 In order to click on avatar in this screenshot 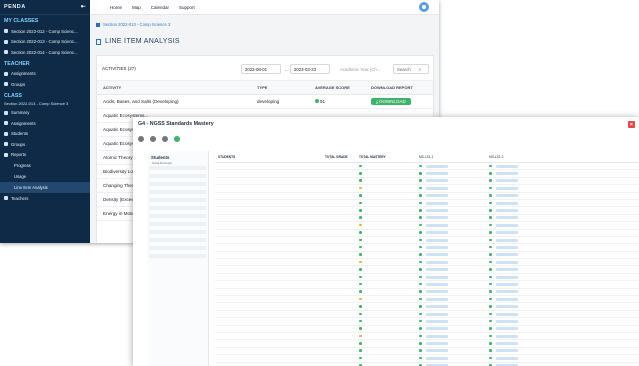, I will do `click(424, 7)`.